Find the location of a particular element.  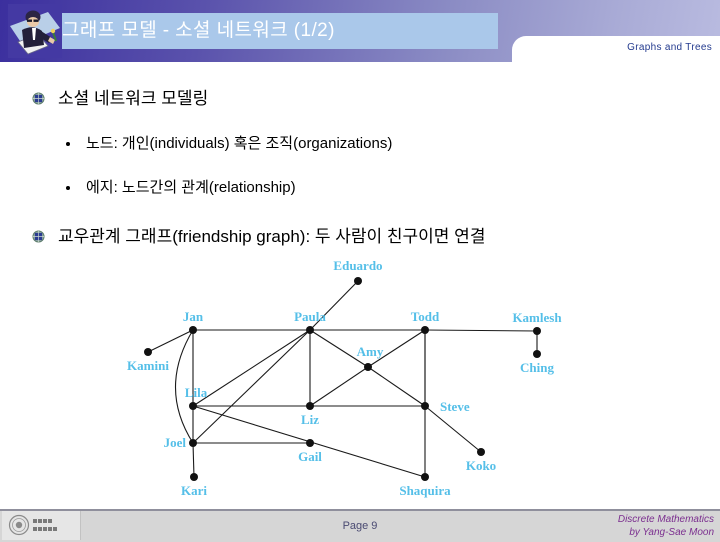

bullet-item-level2: 노드: 개인(individuals) 혹은 조직(organizations) is located at coordinates (391, 144).